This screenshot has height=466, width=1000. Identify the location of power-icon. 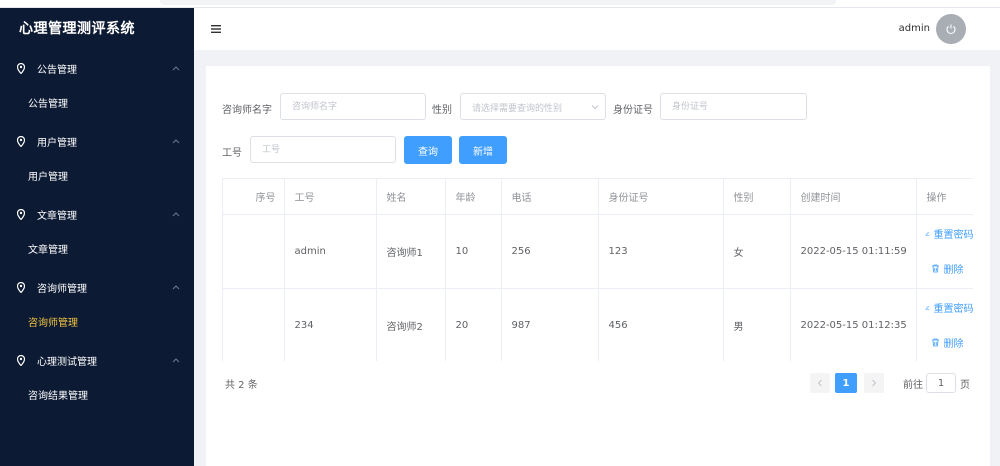
(951, 29).